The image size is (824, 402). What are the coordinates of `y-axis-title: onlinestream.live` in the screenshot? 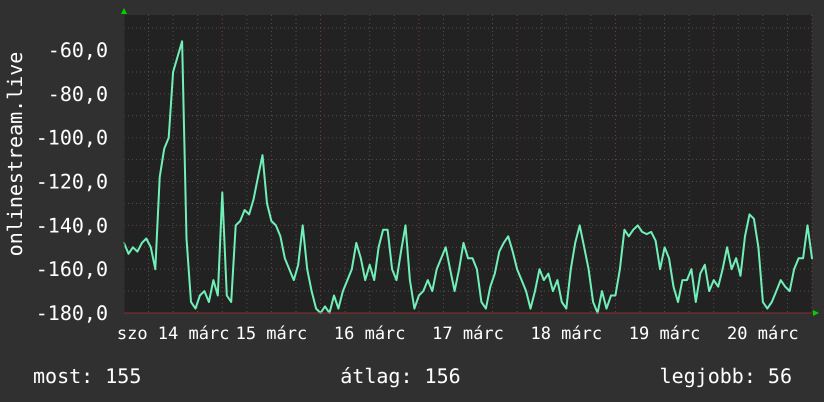 It's located at (15, 154).